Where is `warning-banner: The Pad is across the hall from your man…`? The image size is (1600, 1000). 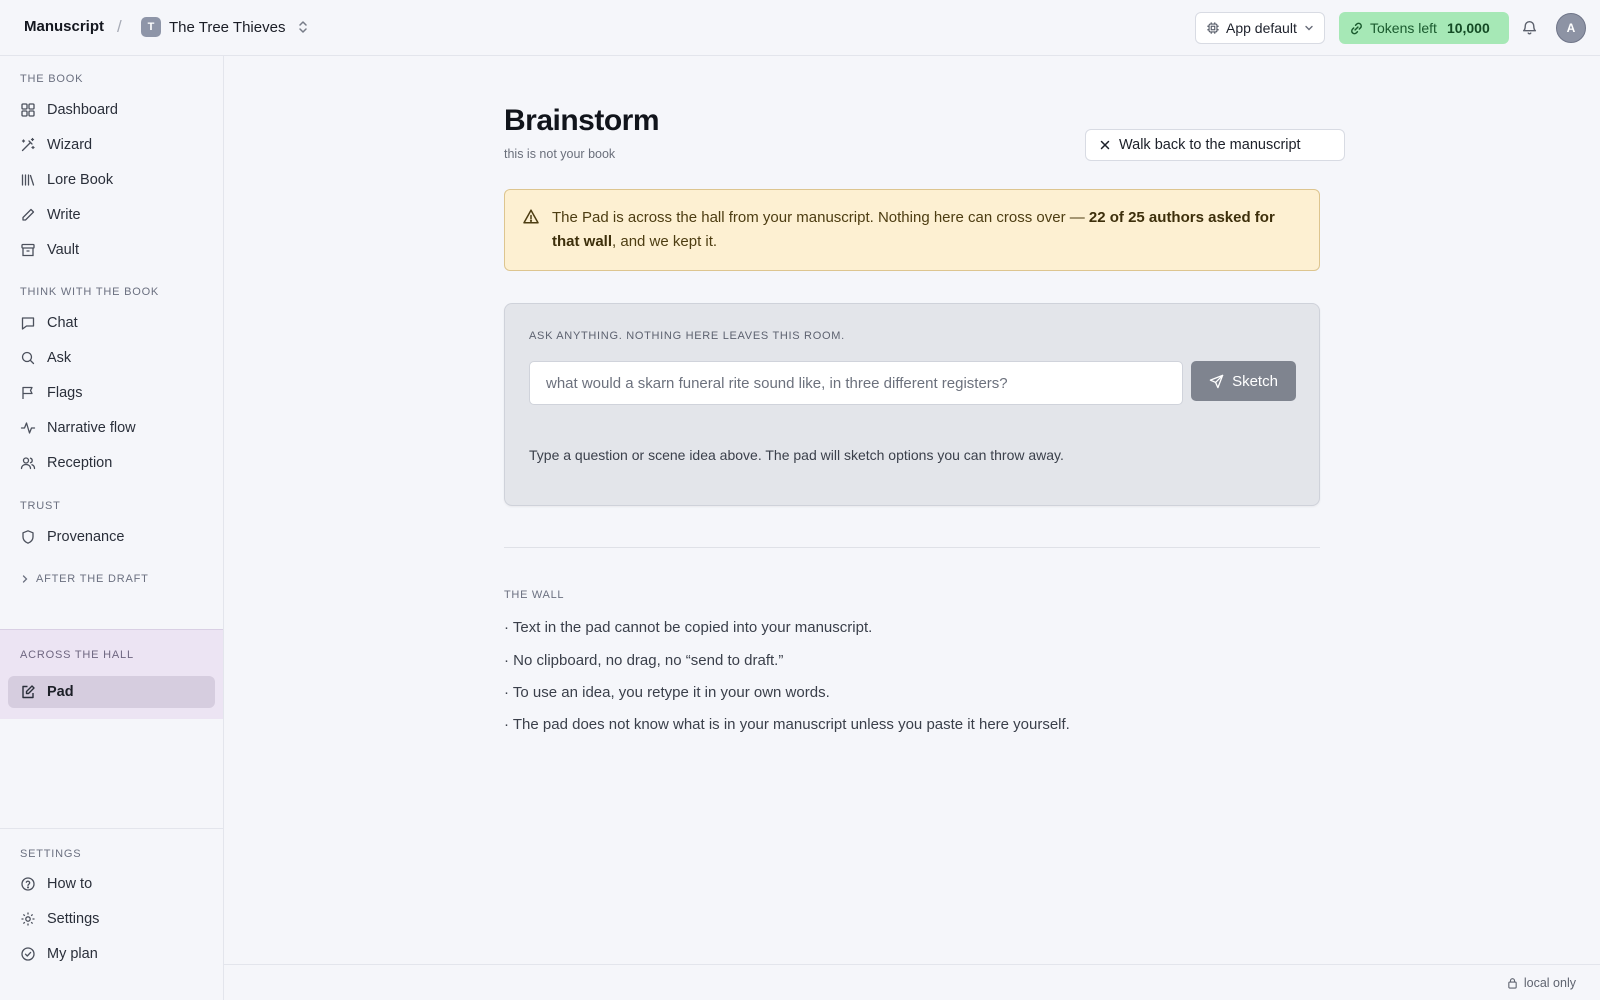
warning-banner: The Pad is across the hall from your man… is located at coordinates (912, 230).